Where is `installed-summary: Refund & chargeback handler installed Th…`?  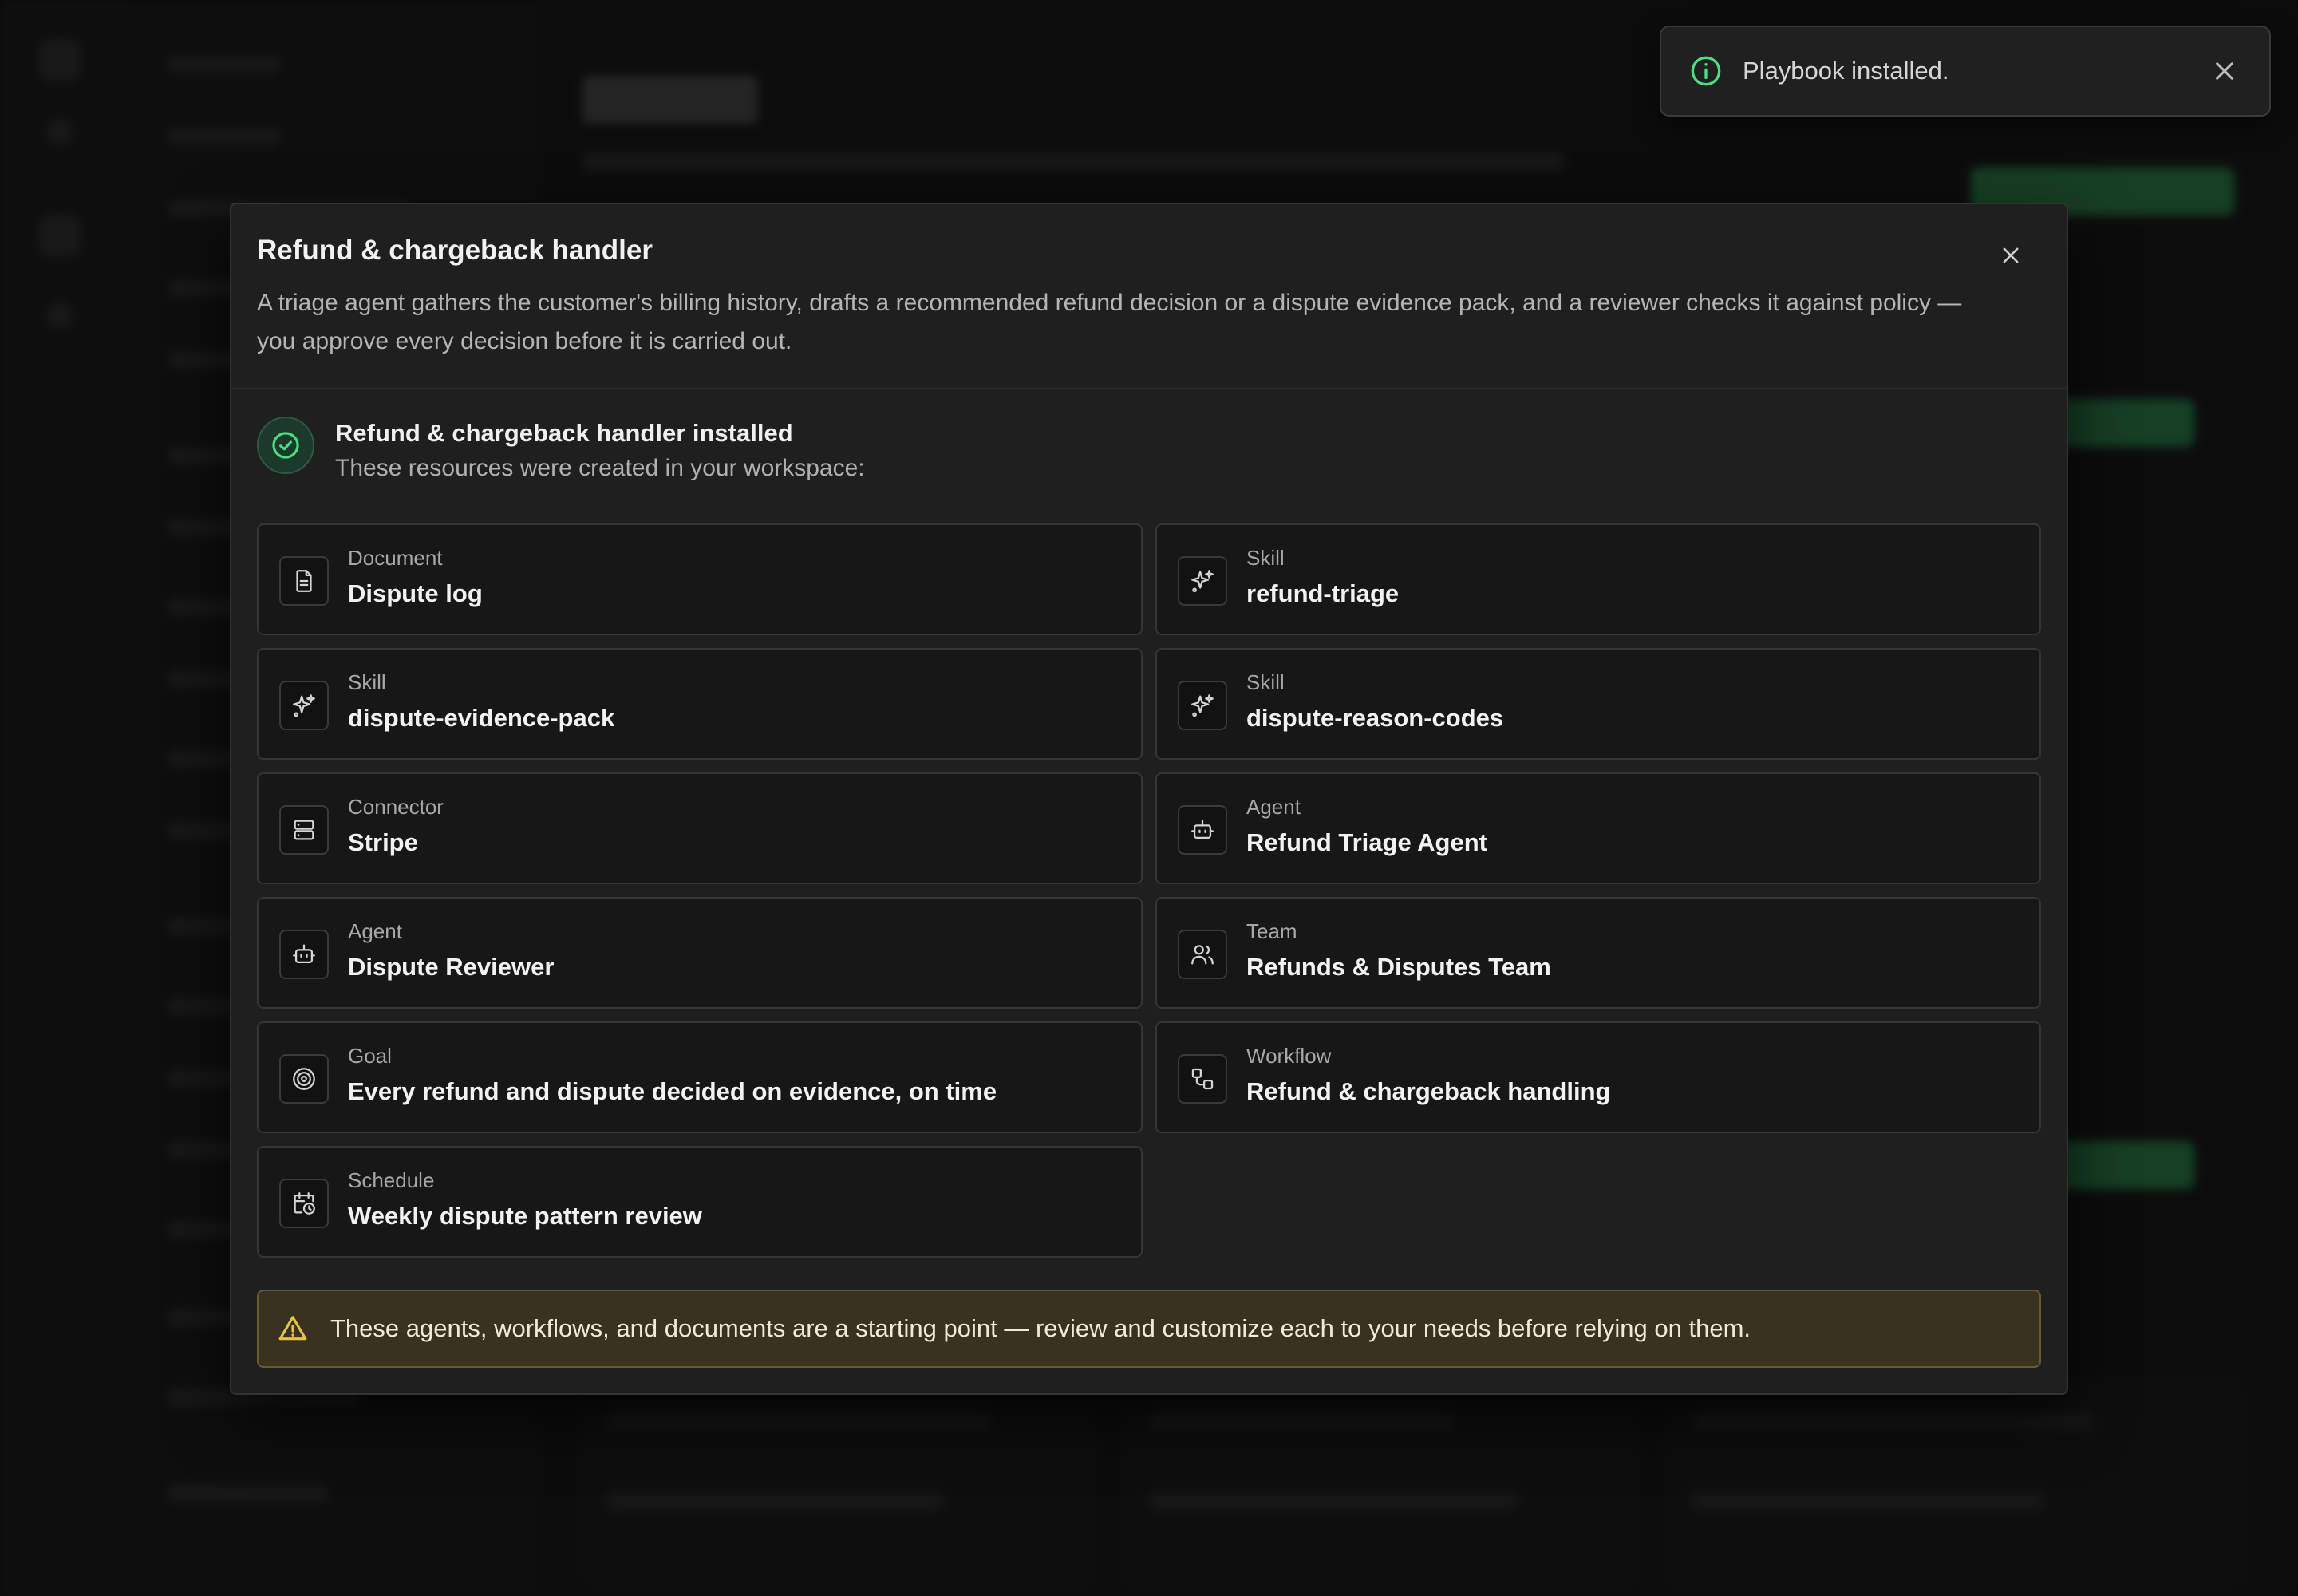 installed-summary: Refund & chargeback handler installed Th… is located at coordinates (561, 450).